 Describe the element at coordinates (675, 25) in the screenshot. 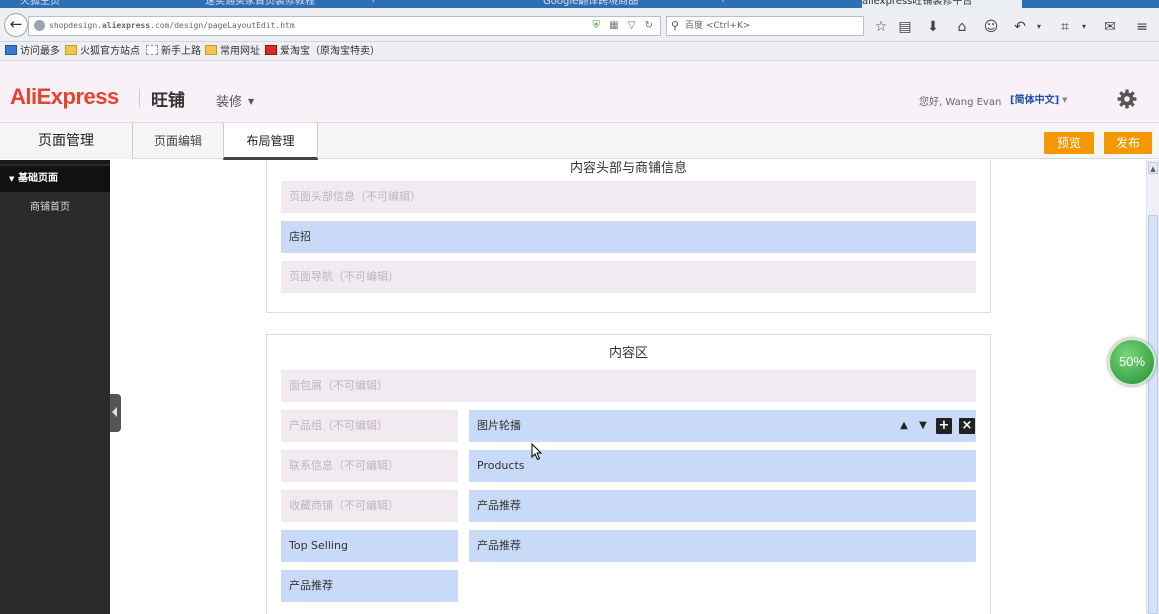

I see `search-icon: ⚲` at that location.